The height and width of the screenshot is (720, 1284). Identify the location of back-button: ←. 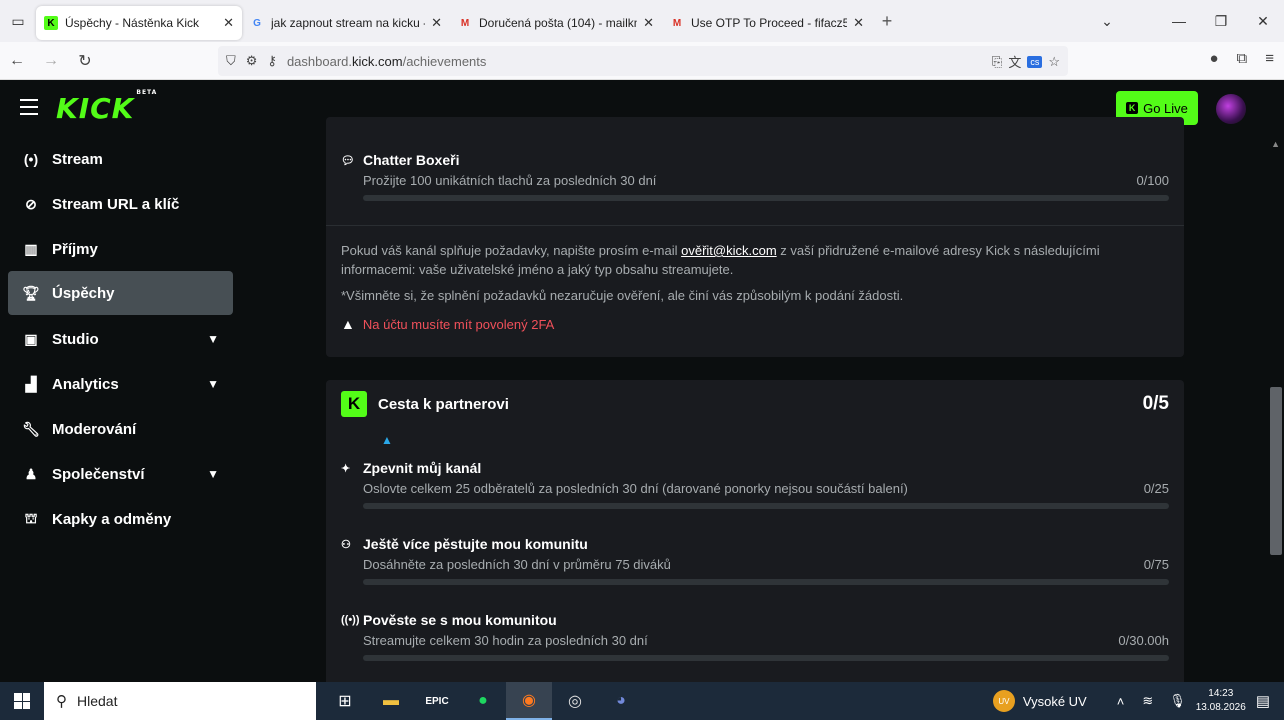
(17, 61).